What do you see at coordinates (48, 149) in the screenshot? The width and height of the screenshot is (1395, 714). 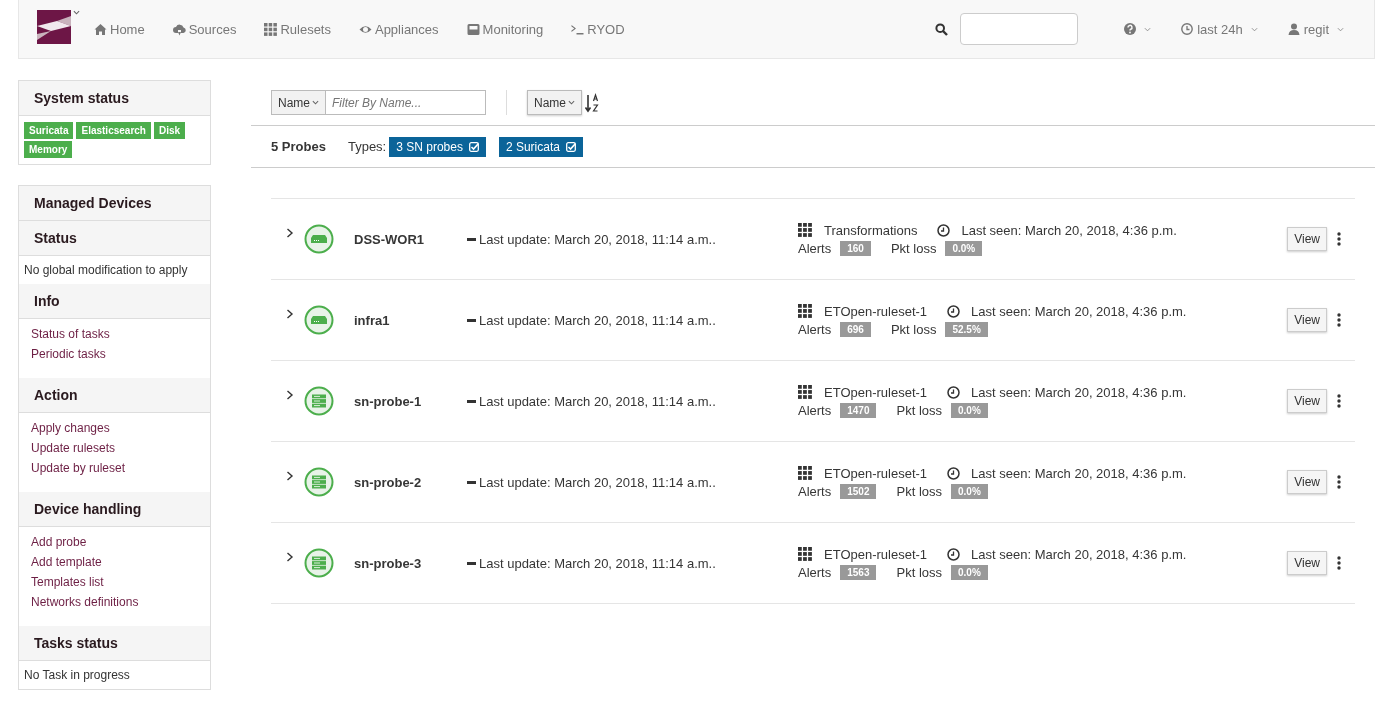 I see `status-label: Memory` at bounding box center [48, 149].